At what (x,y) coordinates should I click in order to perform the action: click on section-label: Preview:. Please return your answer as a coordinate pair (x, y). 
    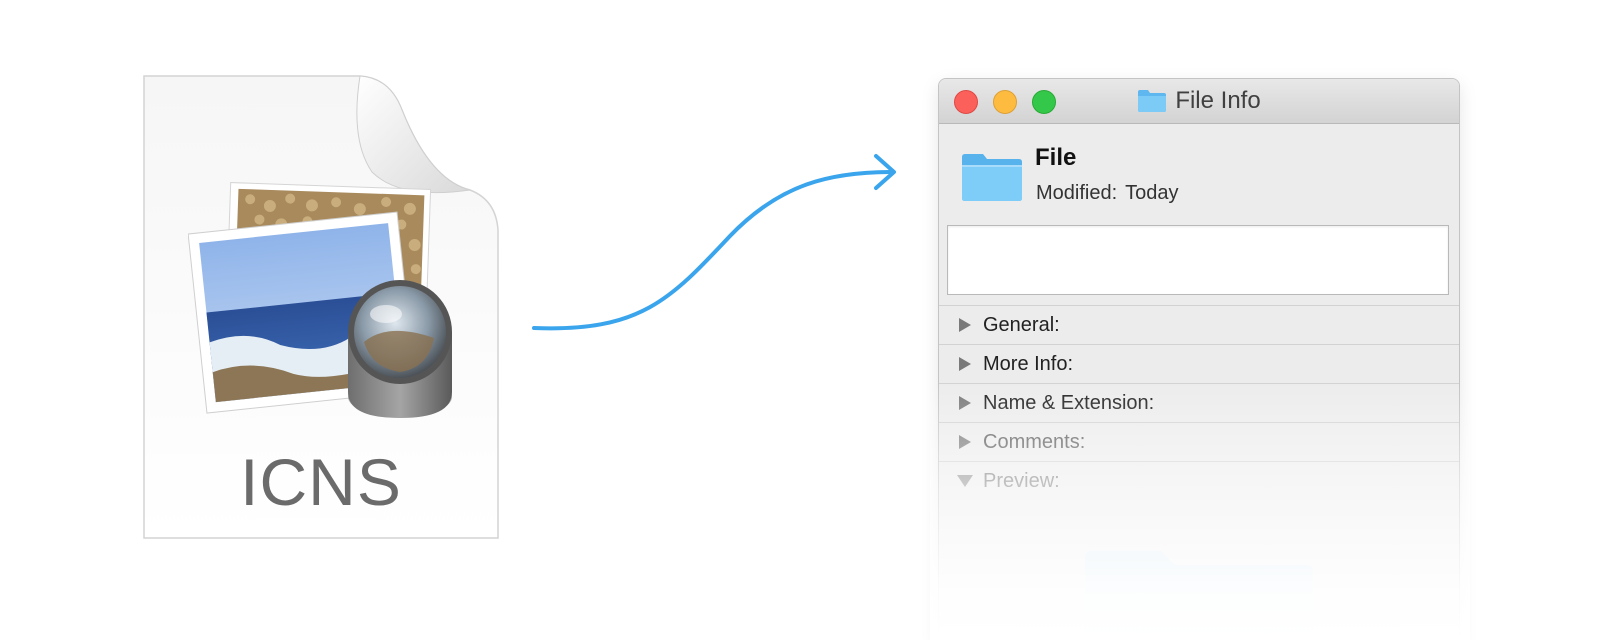
    Looking at the image, I should click on (1021, 480).